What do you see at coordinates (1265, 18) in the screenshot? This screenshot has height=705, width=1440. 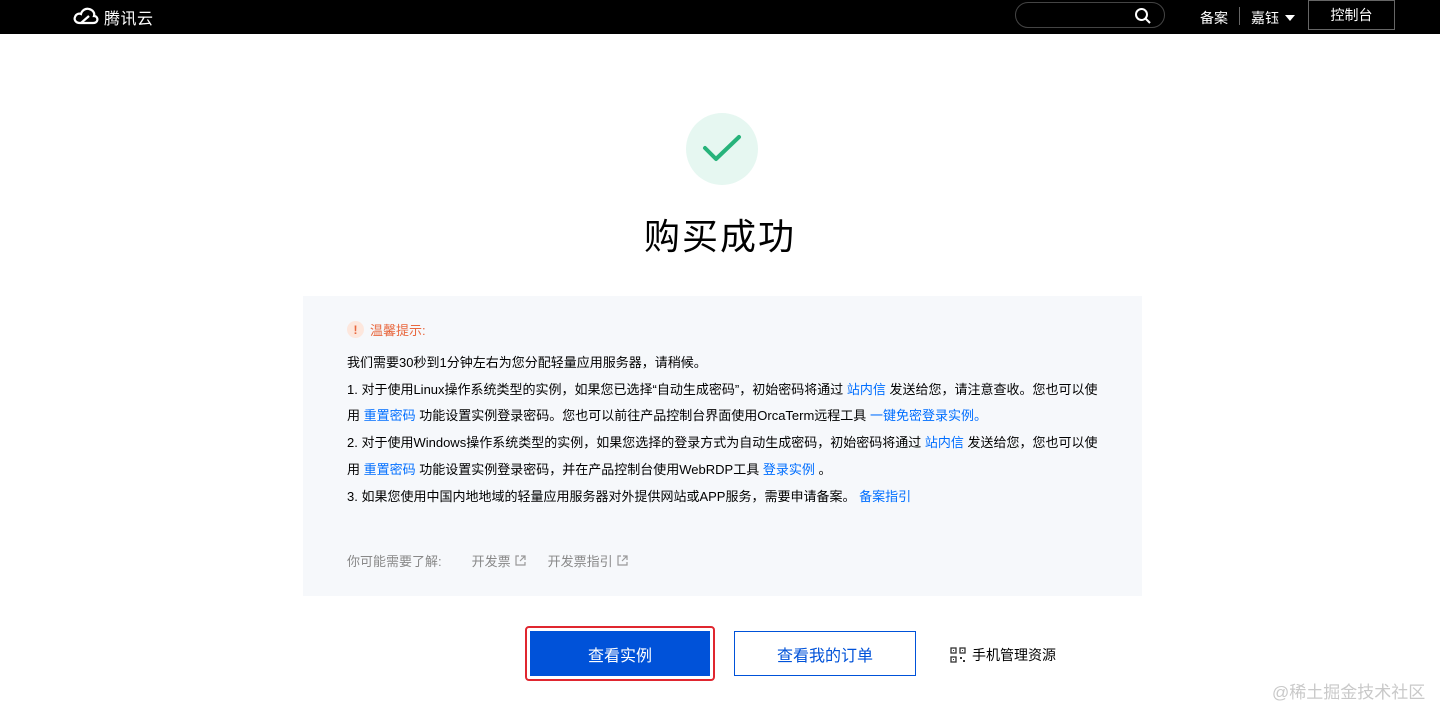 I see `user-name: 嘉钰` at bounding box center [1265, 18].